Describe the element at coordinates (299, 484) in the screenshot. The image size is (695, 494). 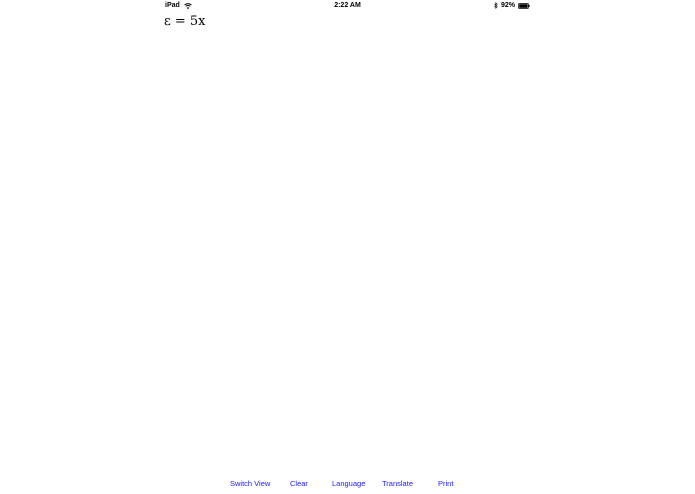
I see `clear-button: Clear` at that location.